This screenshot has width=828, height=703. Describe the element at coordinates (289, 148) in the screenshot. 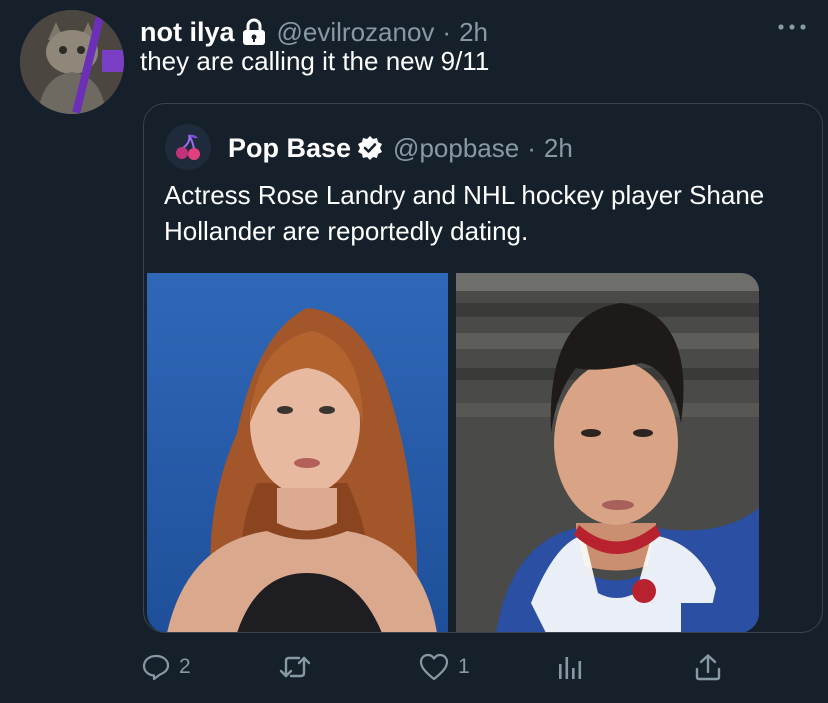

I see `quoted-display-name: Pop Base` at that location.